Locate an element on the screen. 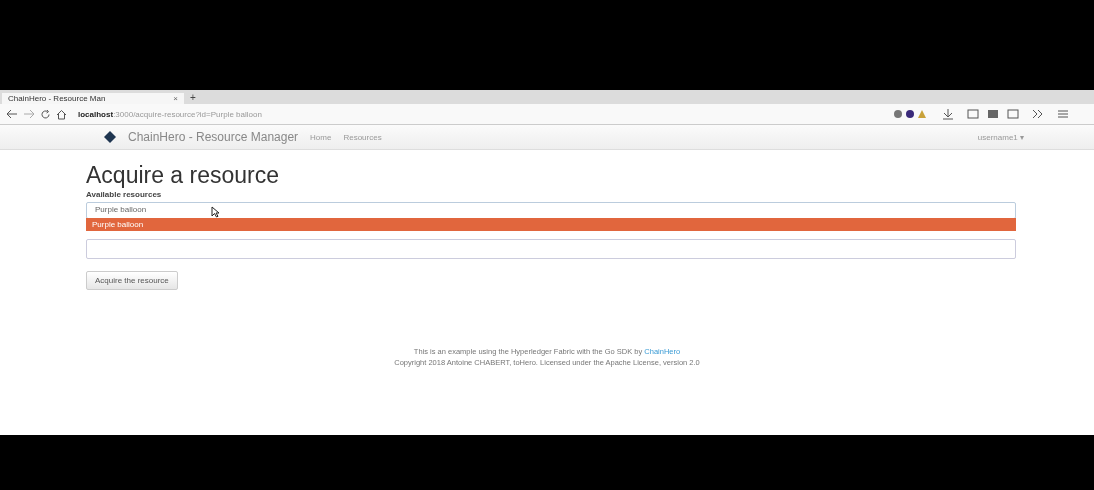  brand-link: ChainHero - Resource Manager is located at coordinates (213, 137).